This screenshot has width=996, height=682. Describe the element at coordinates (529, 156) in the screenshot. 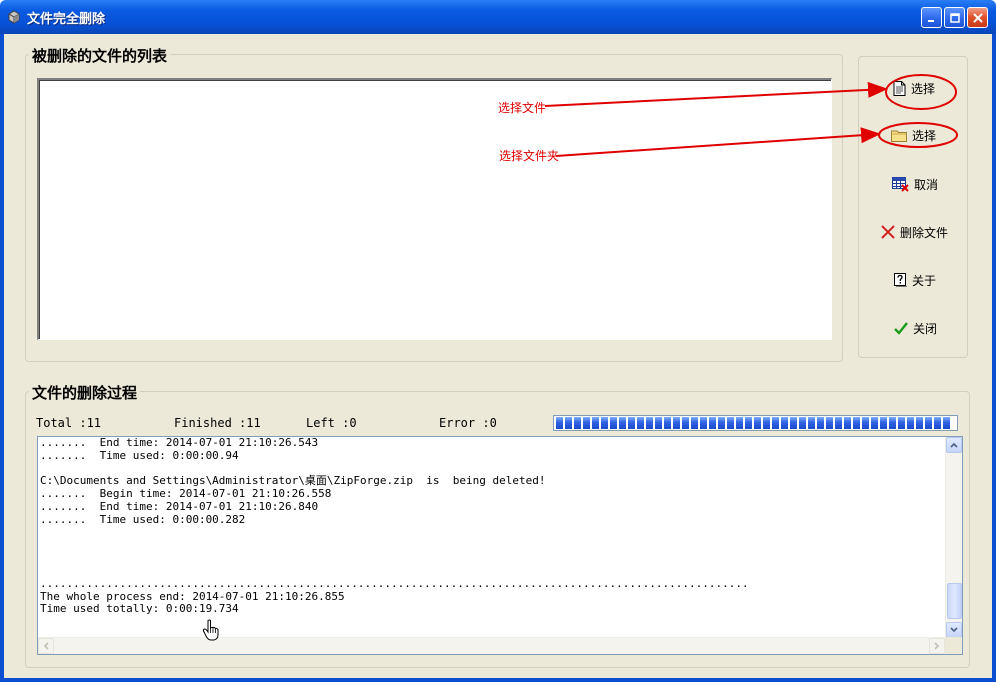

I see `annotation-select-folder: 选择文件夹` at that location.